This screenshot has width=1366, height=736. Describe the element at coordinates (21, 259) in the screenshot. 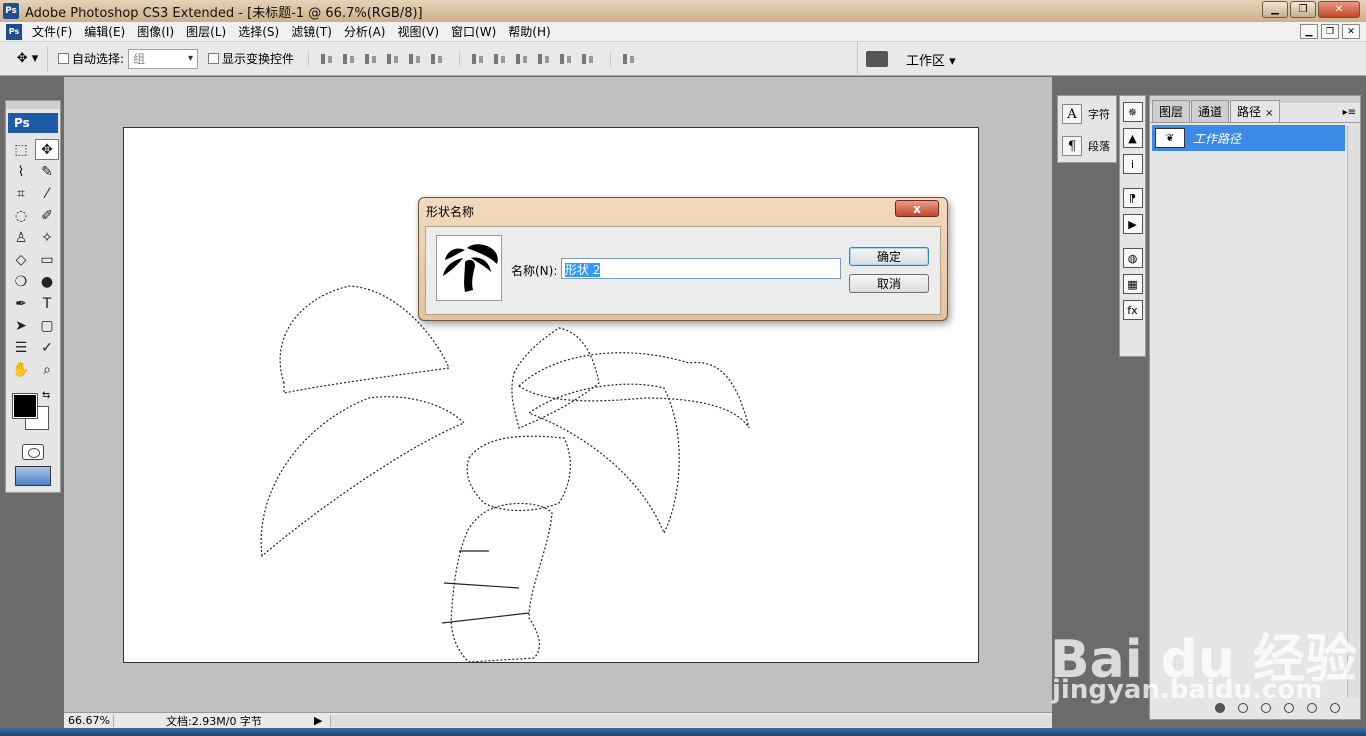

I see `eraser-tool-icon: ◇` at that location.